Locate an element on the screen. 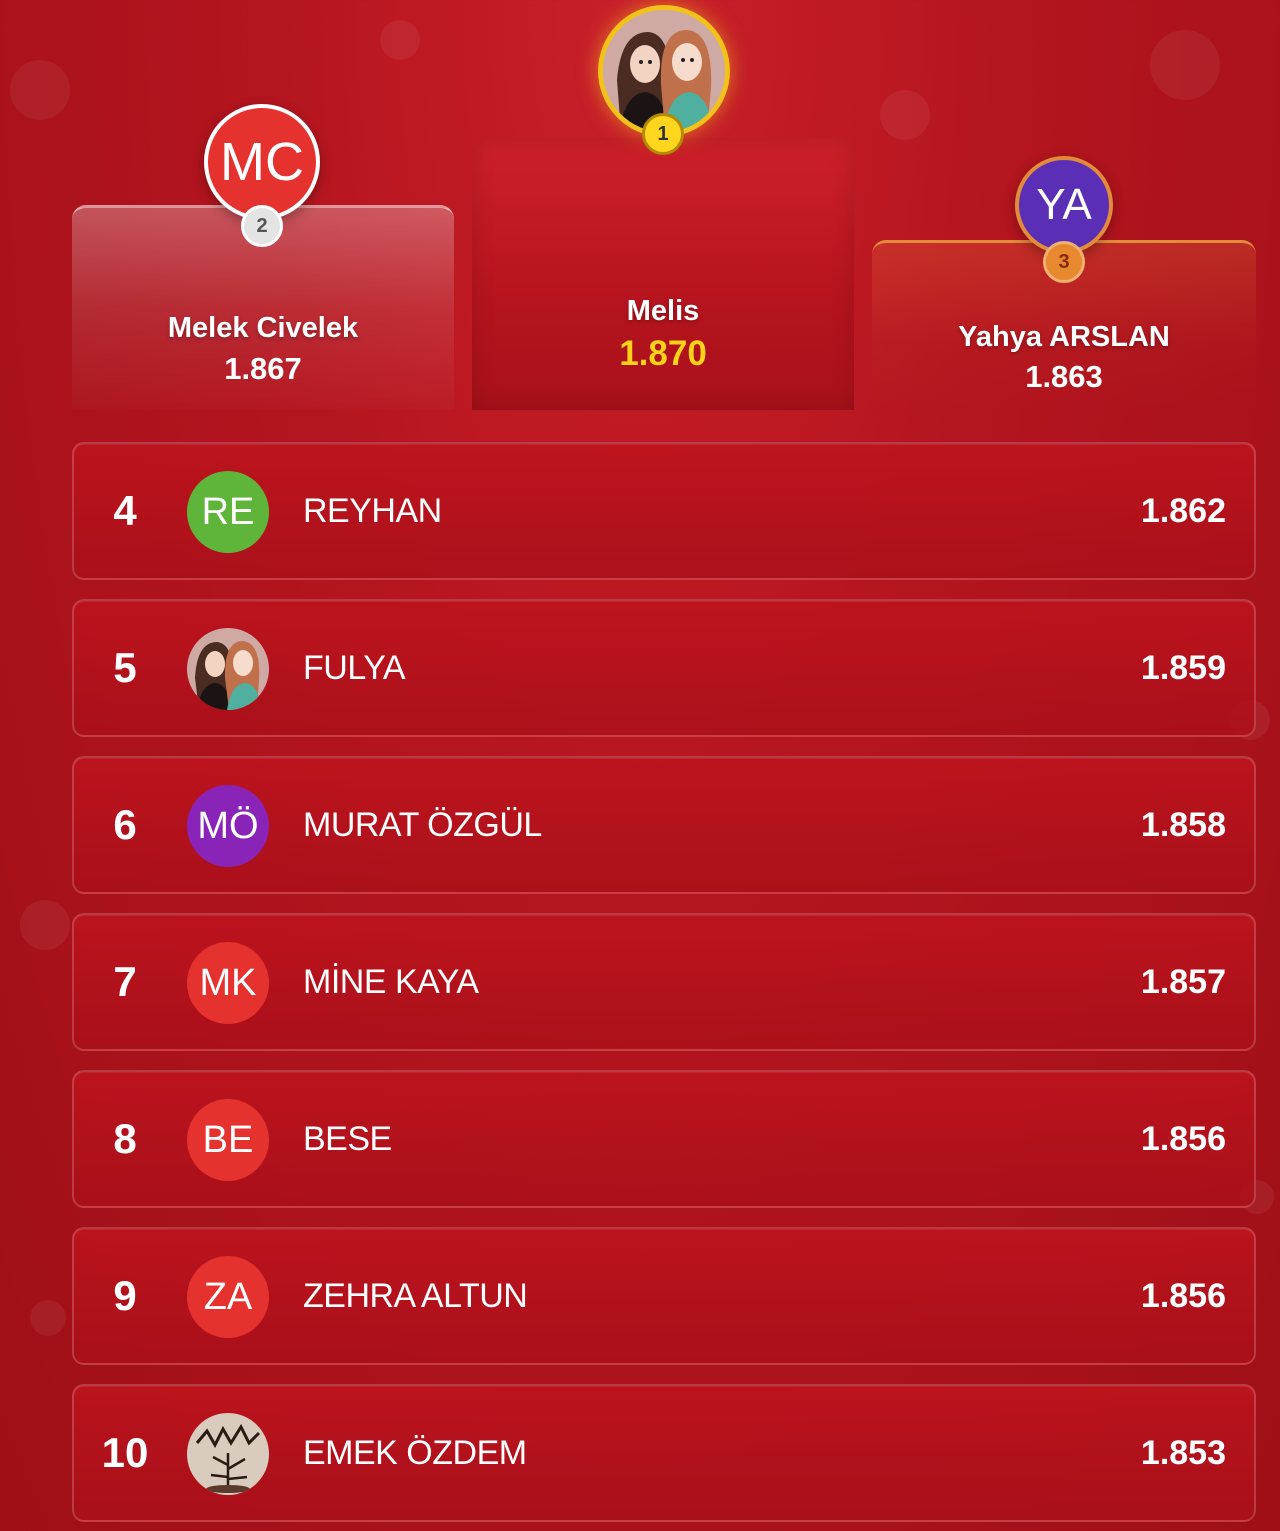 This screenshot has height=1531, width=1280. leaderboard-row: 9 ZA ZEHRA ALTUN 1.856 is located at coordinates (664, 1296).